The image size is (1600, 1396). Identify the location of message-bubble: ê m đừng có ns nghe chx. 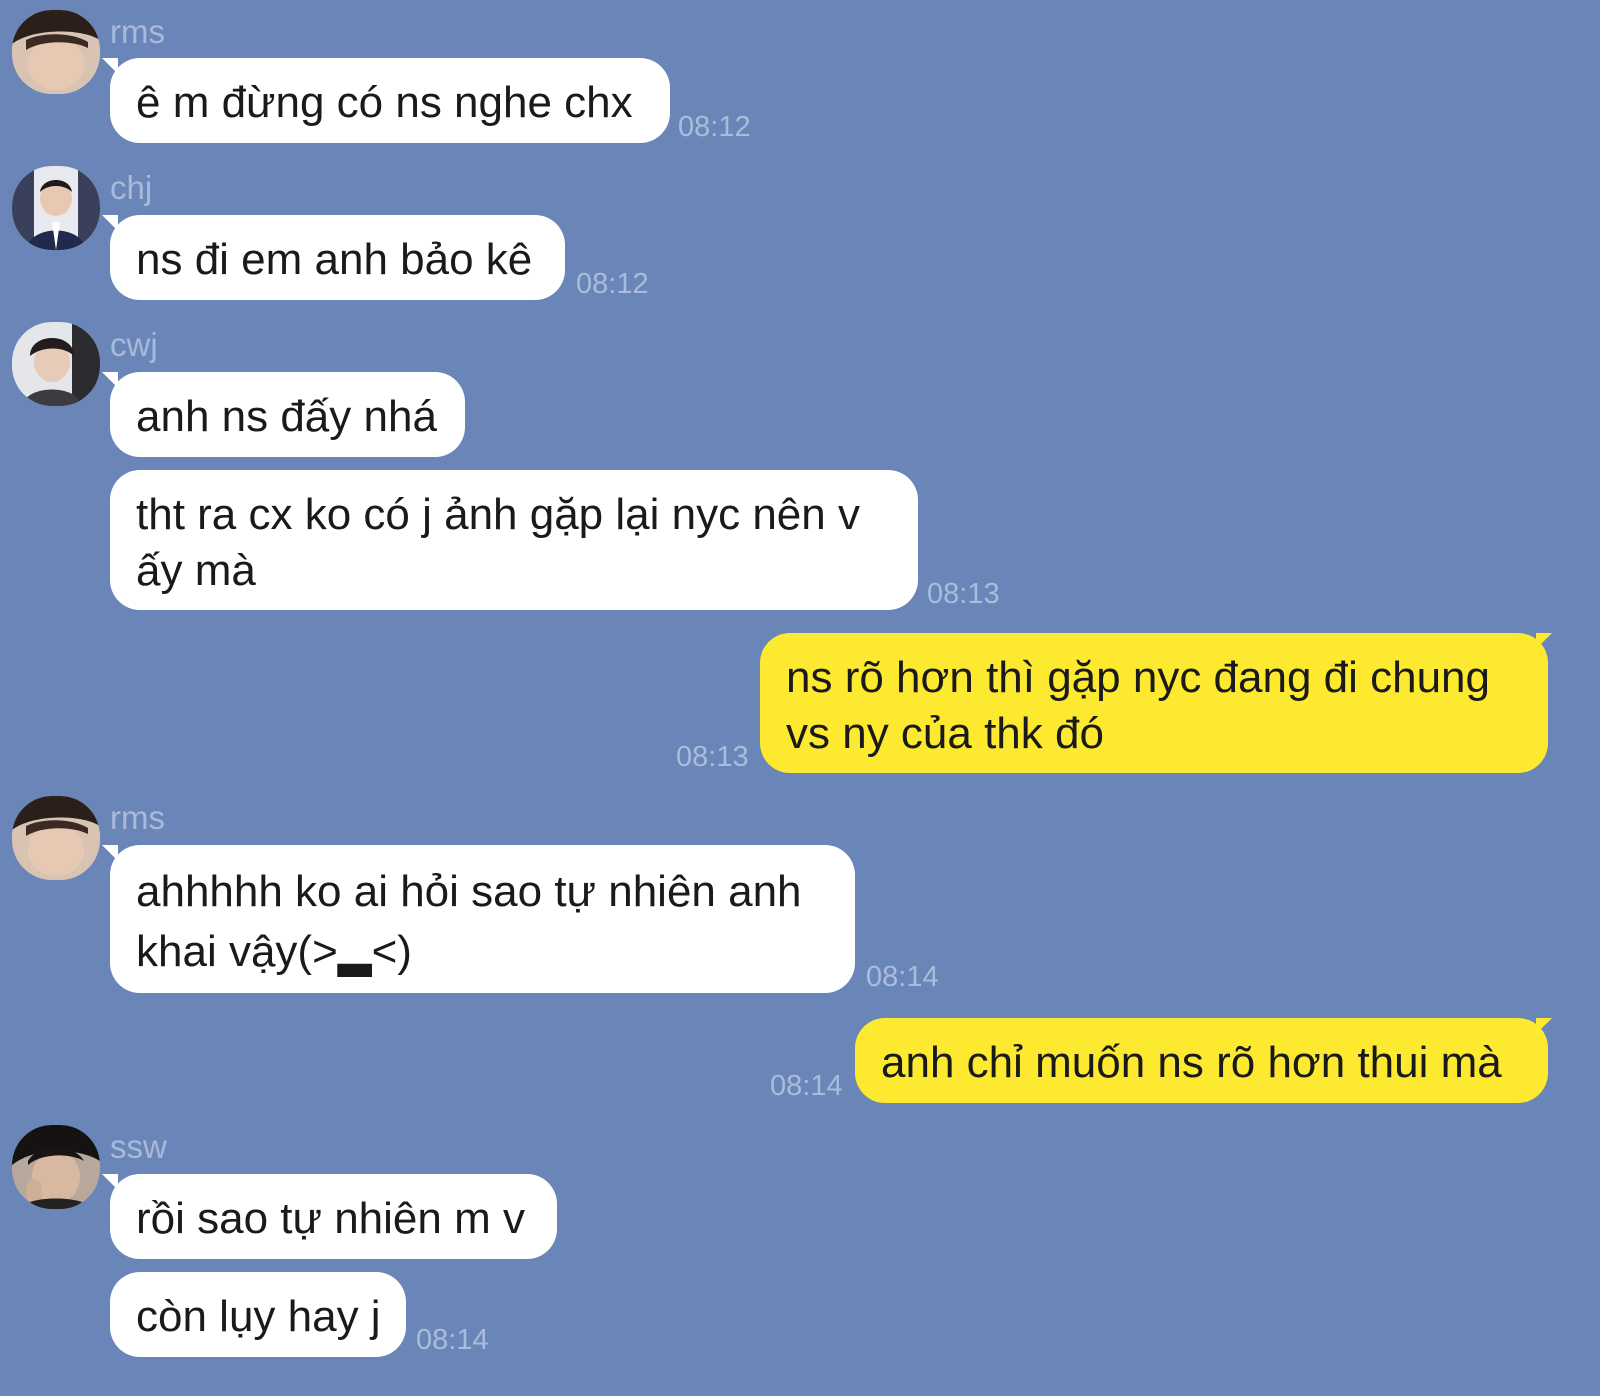
(390, 100).